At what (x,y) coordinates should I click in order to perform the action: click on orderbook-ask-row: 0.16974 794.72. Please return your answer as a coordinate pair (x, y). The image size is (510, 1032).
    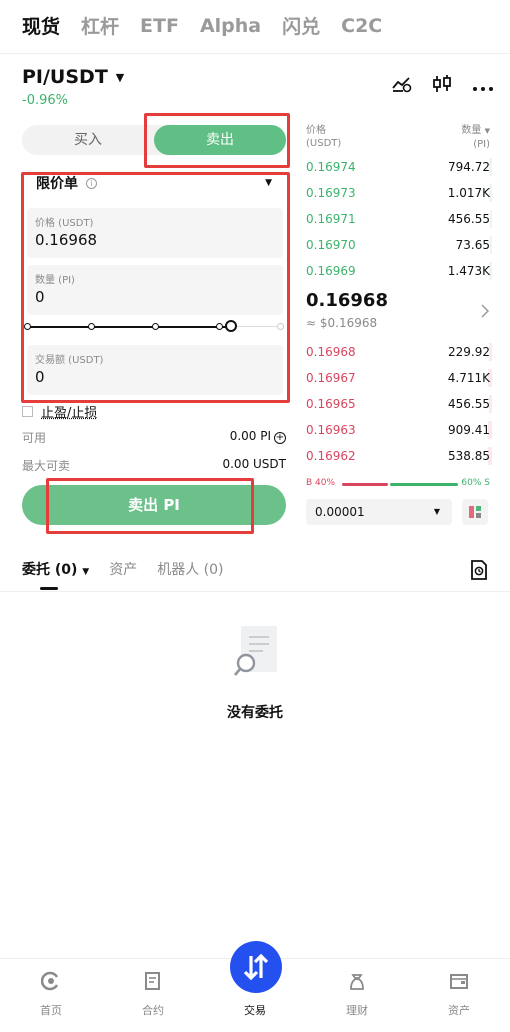
    Looking at the image, I should click on (399, 167).